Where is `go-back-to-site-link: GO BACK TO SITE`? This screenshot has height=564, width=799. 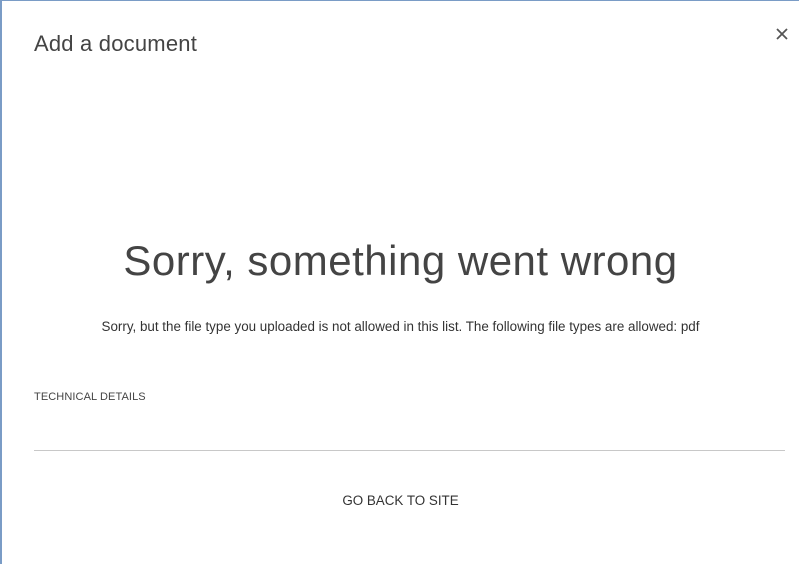
go-back-to-site-link: GO BACK TO SITE is located at coordinates (400, 500).